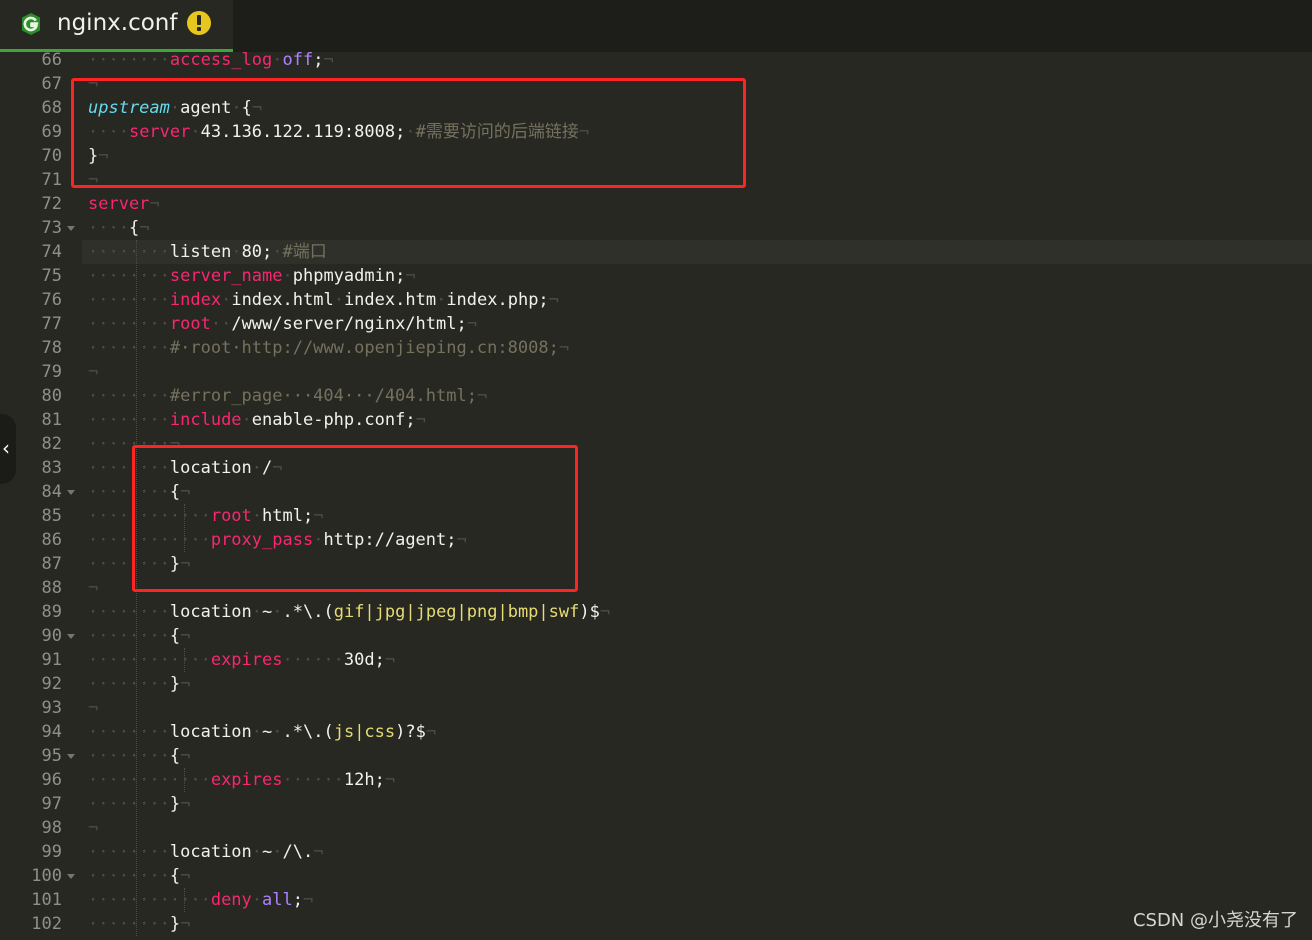 The height and width of the screenshot is (940, 1312). I want to click on code-token: )?$, so click(410, 732).